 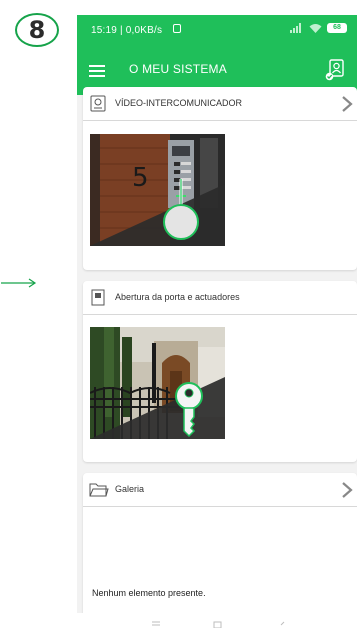 I want to click on house-number: 5, so click(x=140, y=178).